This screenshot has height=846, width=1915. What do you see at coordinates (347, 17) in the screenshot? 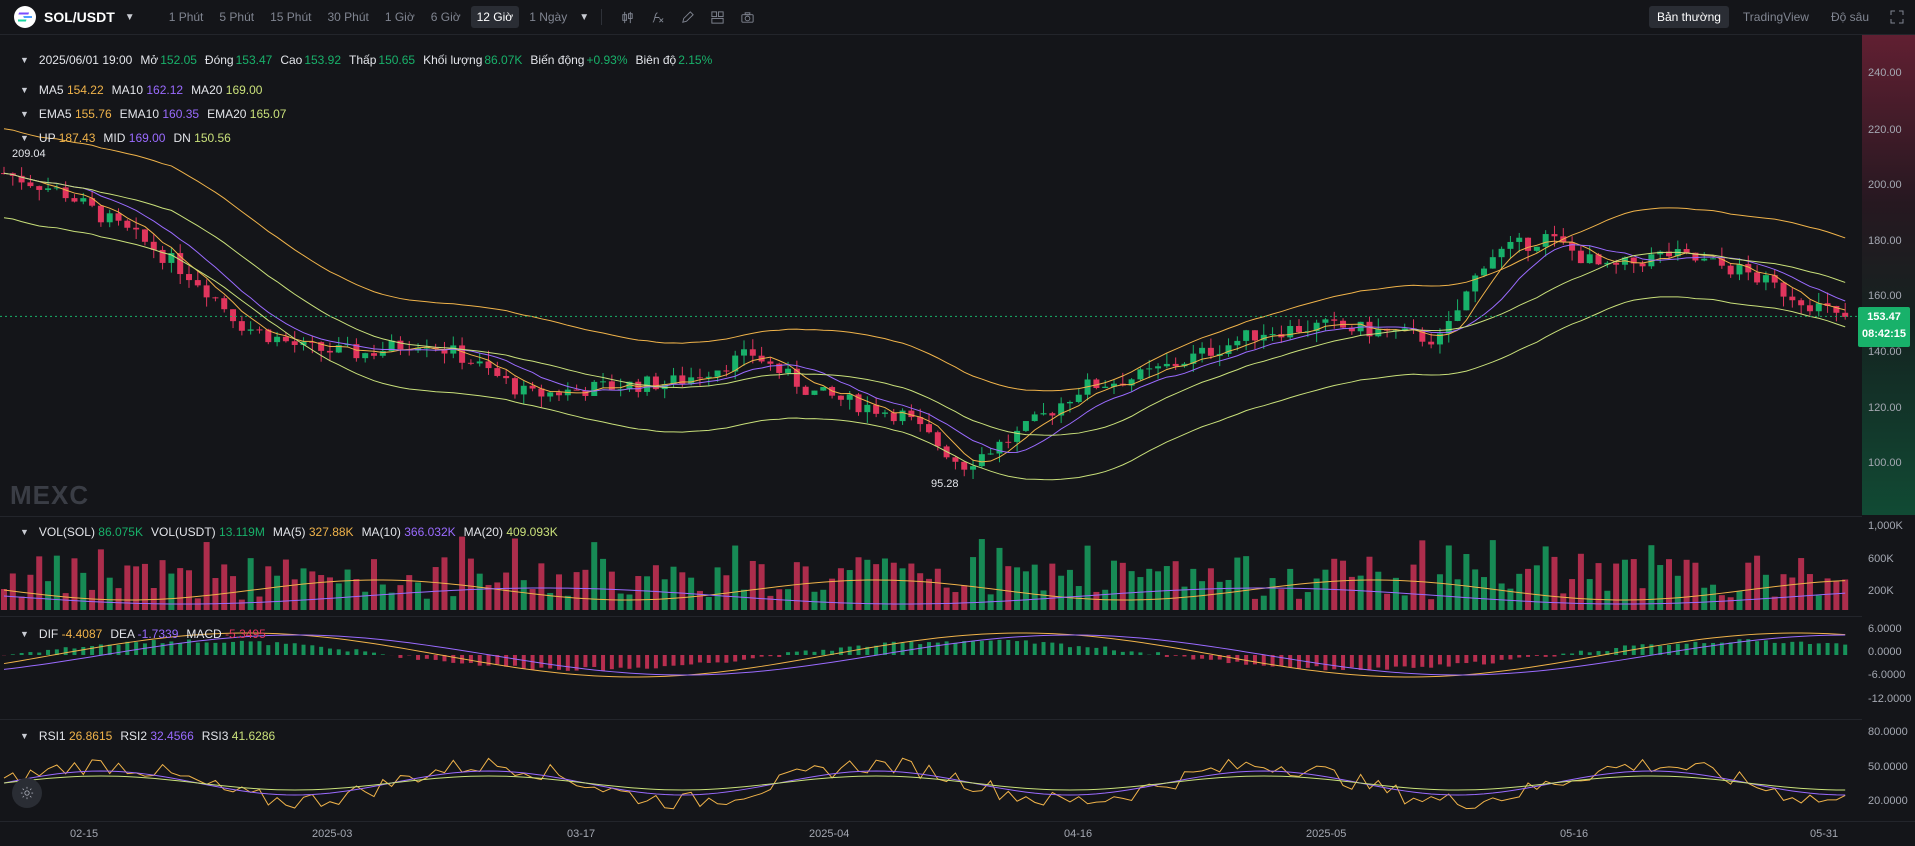
I see `tab-30m: 30 Phút` at bounding box center [347, 17].